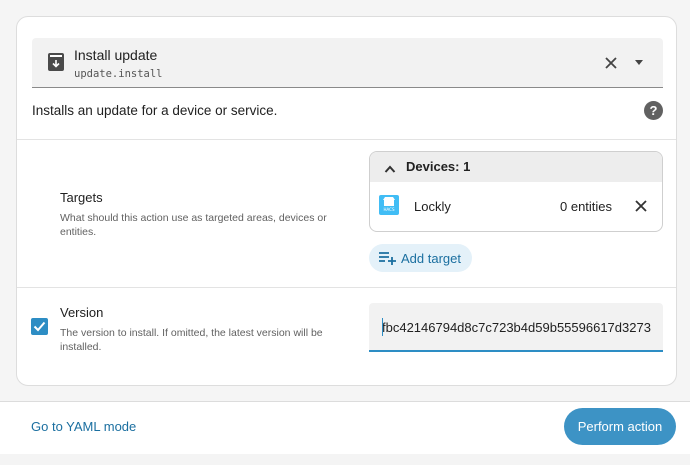 The width and height of the screenshot is (690, 465). I want to click on add-target-label: Add target, so click(431, 258).